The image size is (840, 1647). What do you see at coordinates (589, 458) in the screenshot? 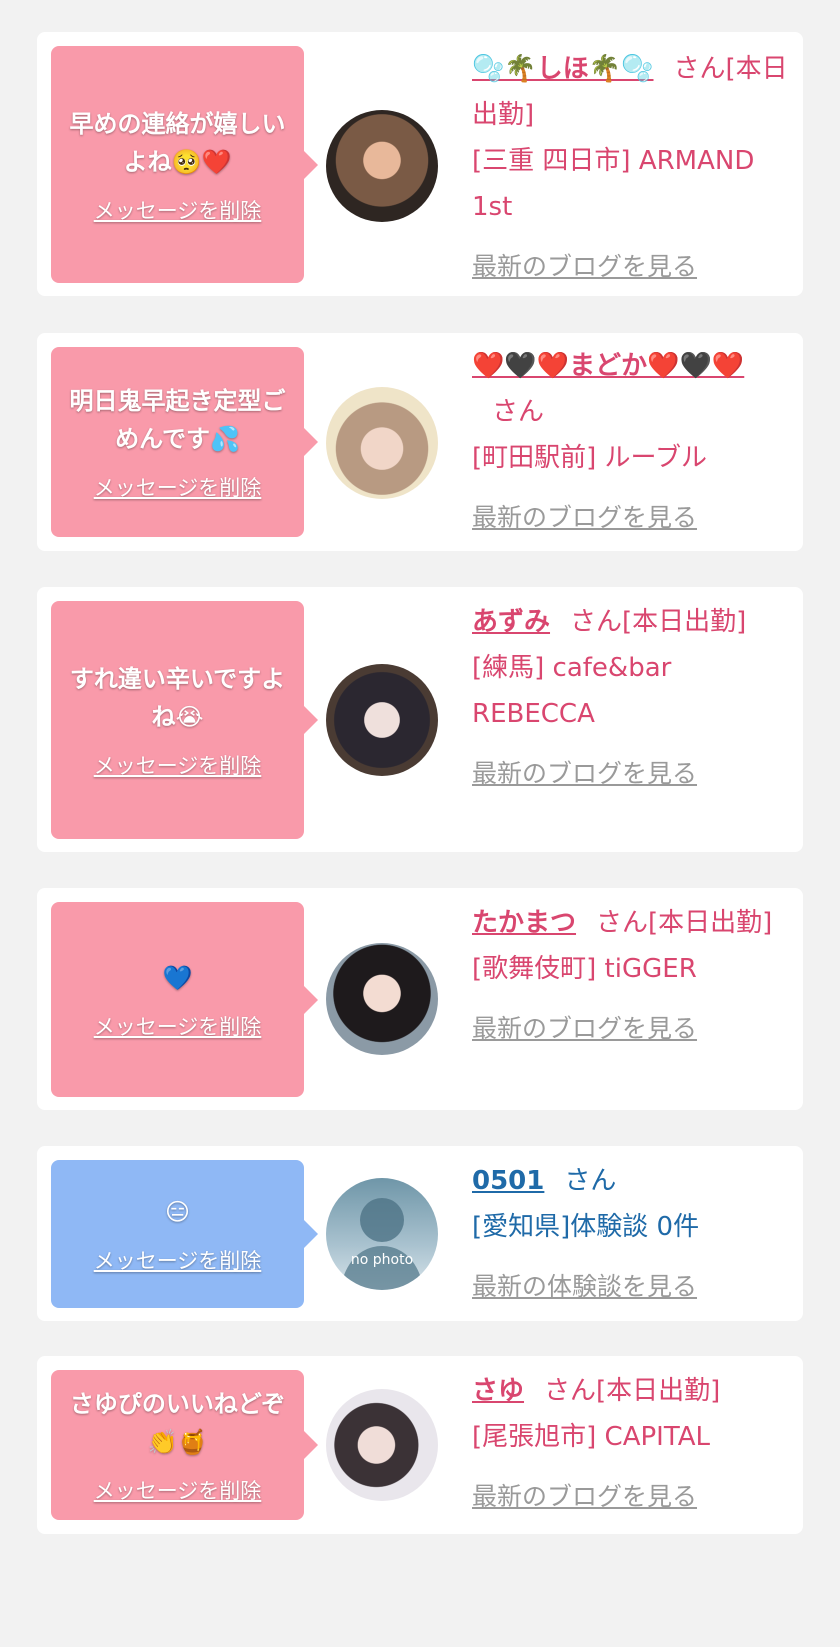
I see `shop-detail: [町田駅前] ルーブル` at bounding box center [589, 458].